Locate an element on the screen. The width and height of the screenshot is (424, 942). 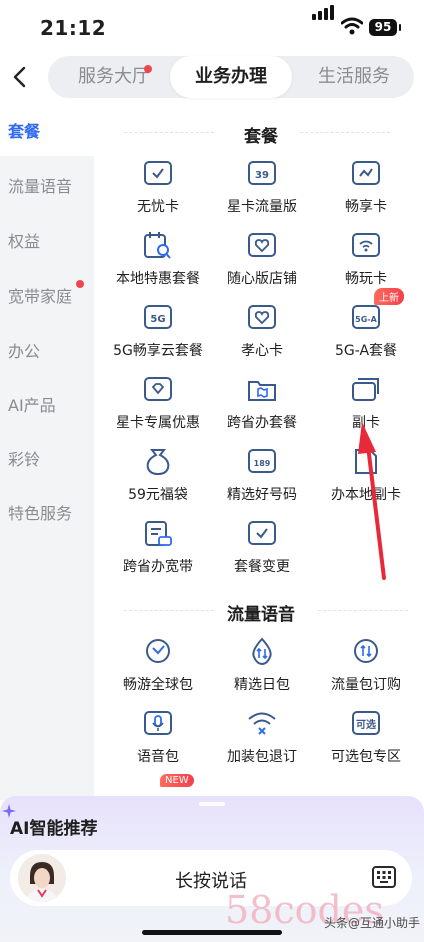
tab-business: 业务办理 is located at coordinates (231, 77).